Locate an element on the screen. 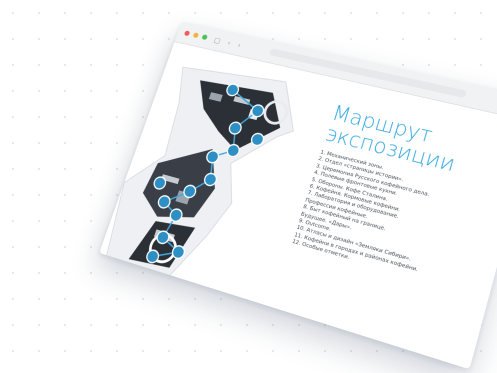 Image resolution: width=497 pixels, height=373 pixels. minimize-button is located at coordinates (196, 35).